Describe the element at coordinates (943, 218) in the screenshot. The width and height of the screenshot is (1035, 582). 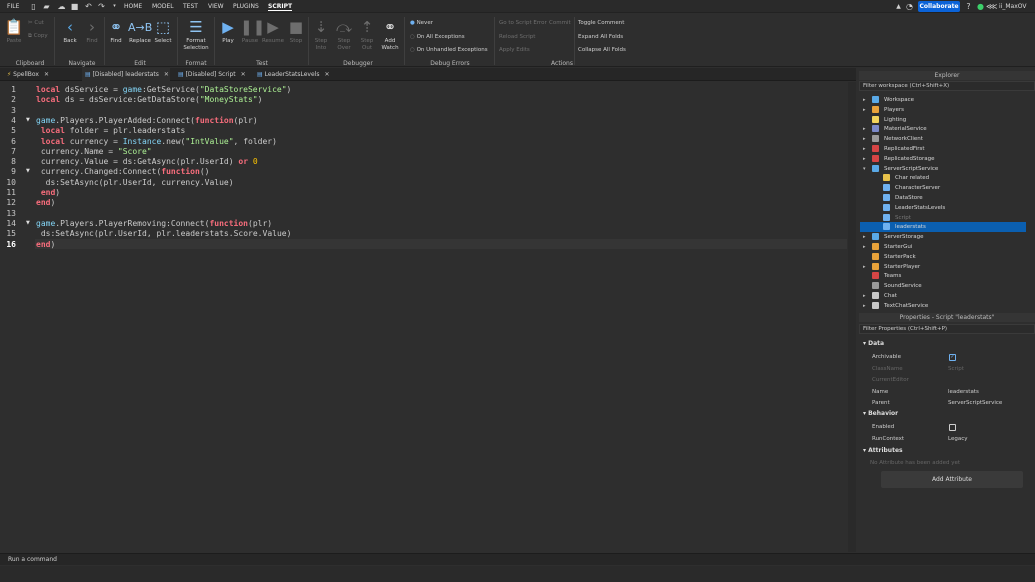
I see `explorer-item: Script` at that location.